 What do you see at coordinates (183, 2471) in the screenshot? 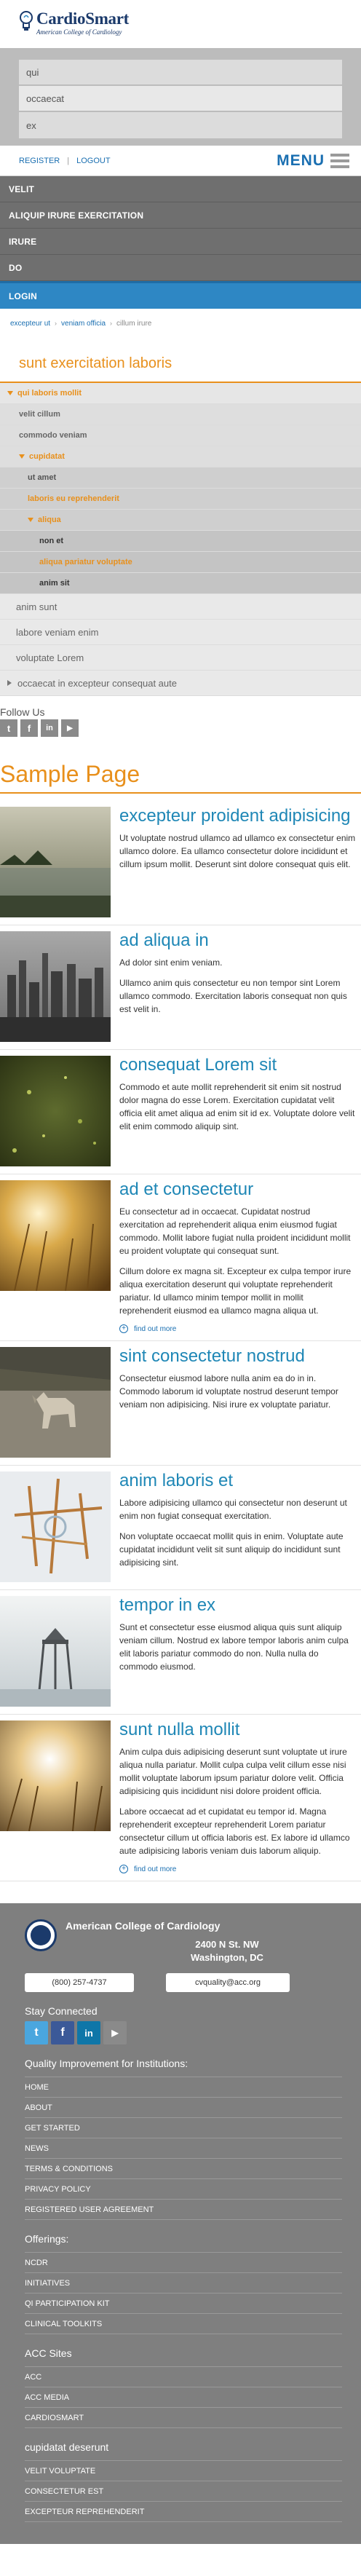
I see `footer-link: VELIT VOLUPTATE` at bounding box center [183, 2471].